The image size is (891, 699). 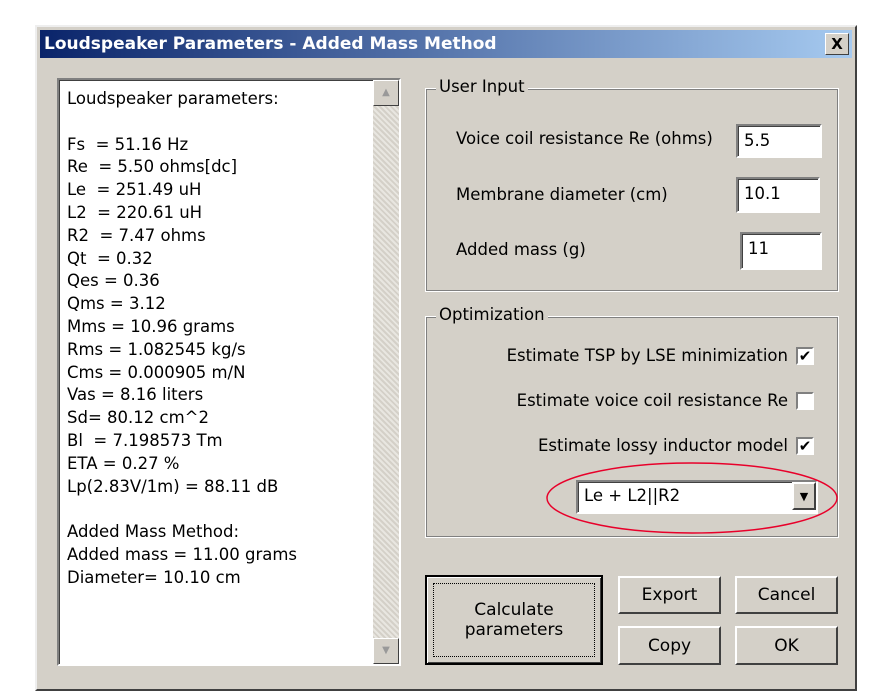 What do you see at coordinates (781, 251) in the screenshot?
I see `mass-input: 11` at bounding box center [781, 251].